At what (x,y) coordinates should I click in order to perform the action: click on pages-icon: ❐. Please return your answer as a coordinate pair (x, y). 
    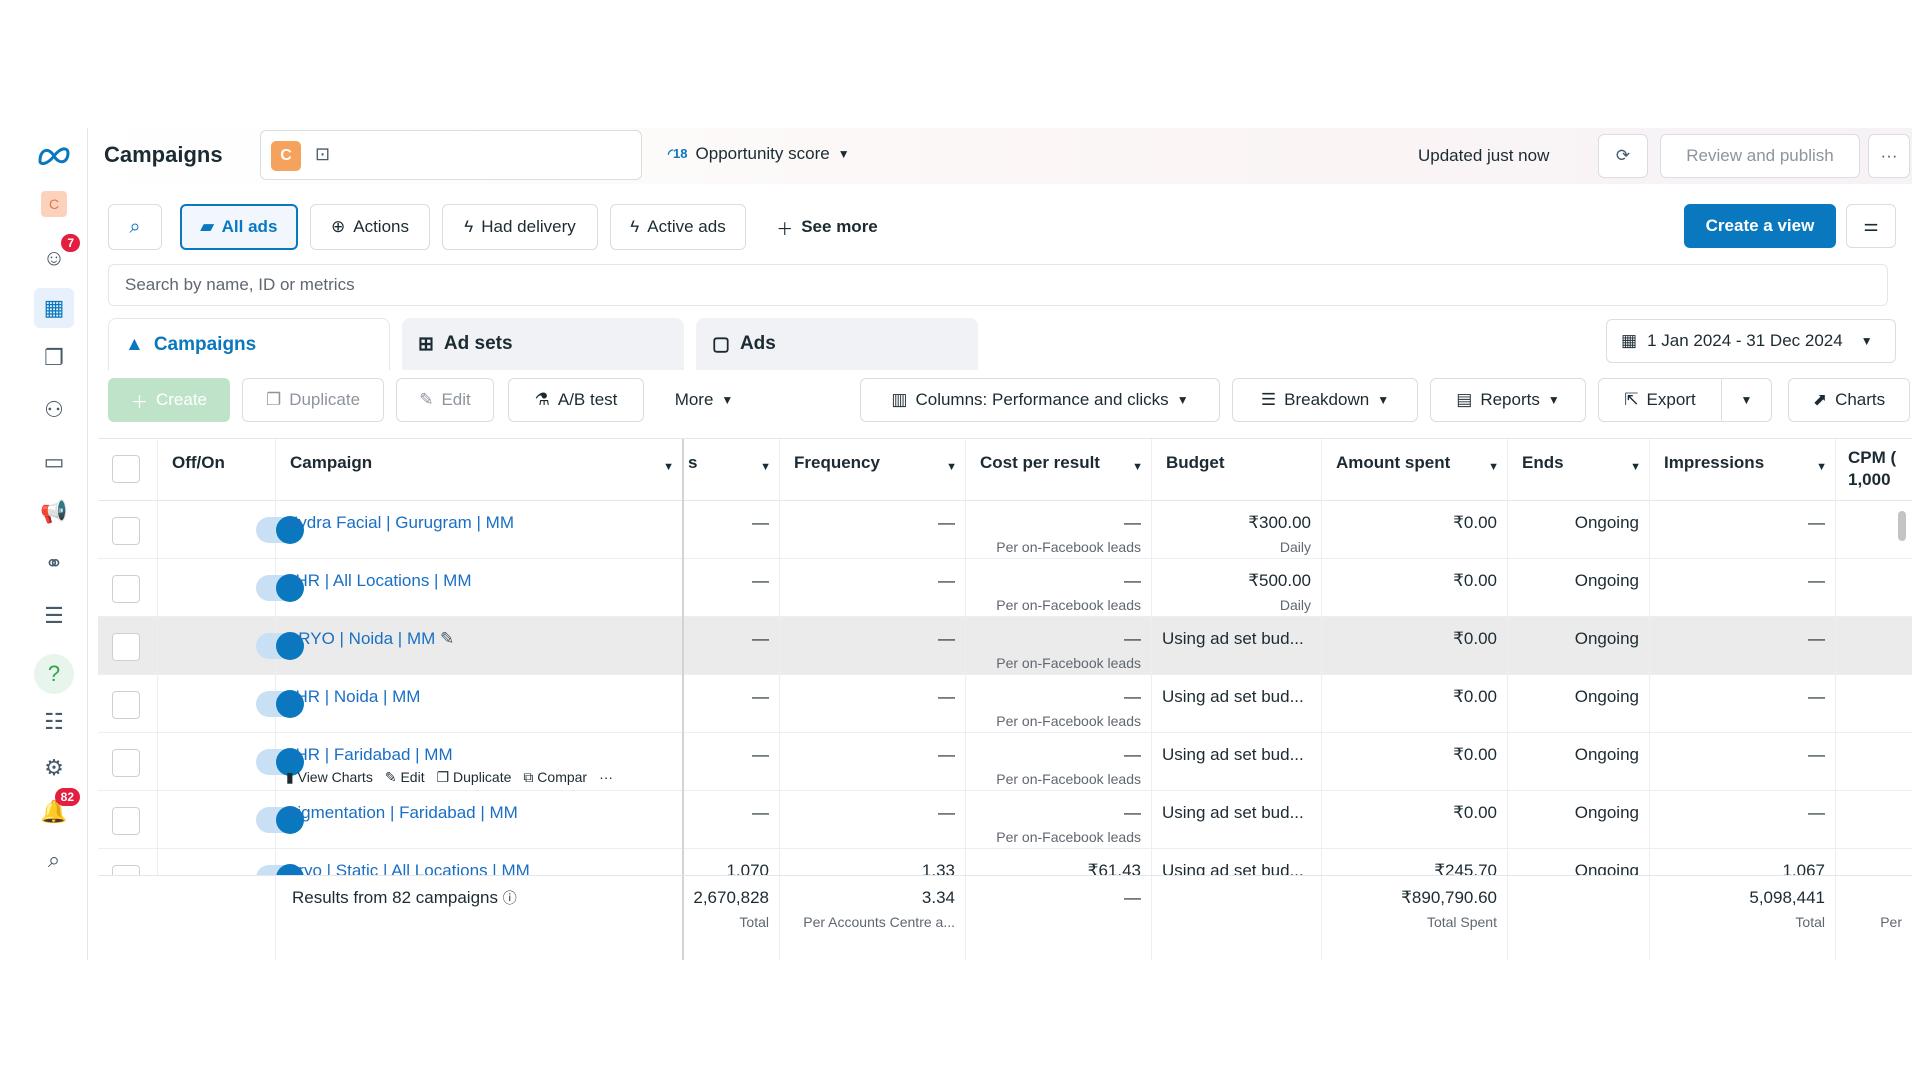
    Looking at the image, I should click on (54, 358).